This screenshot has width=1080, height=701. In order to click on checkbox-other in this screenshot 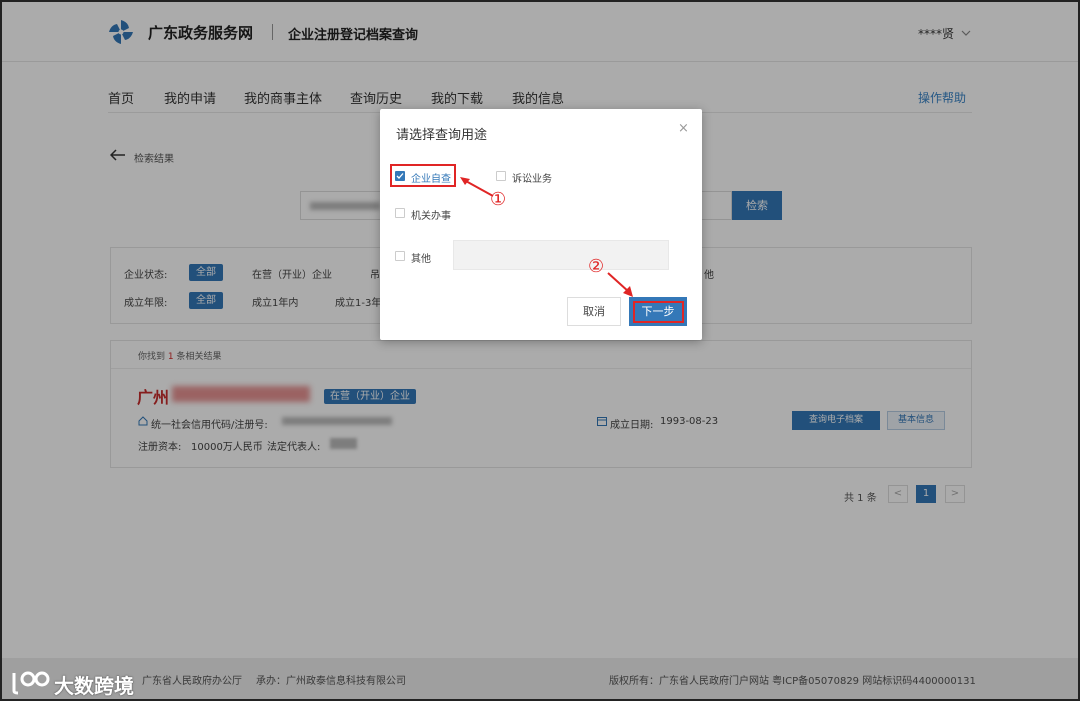, I will do `click(400, 256)`.